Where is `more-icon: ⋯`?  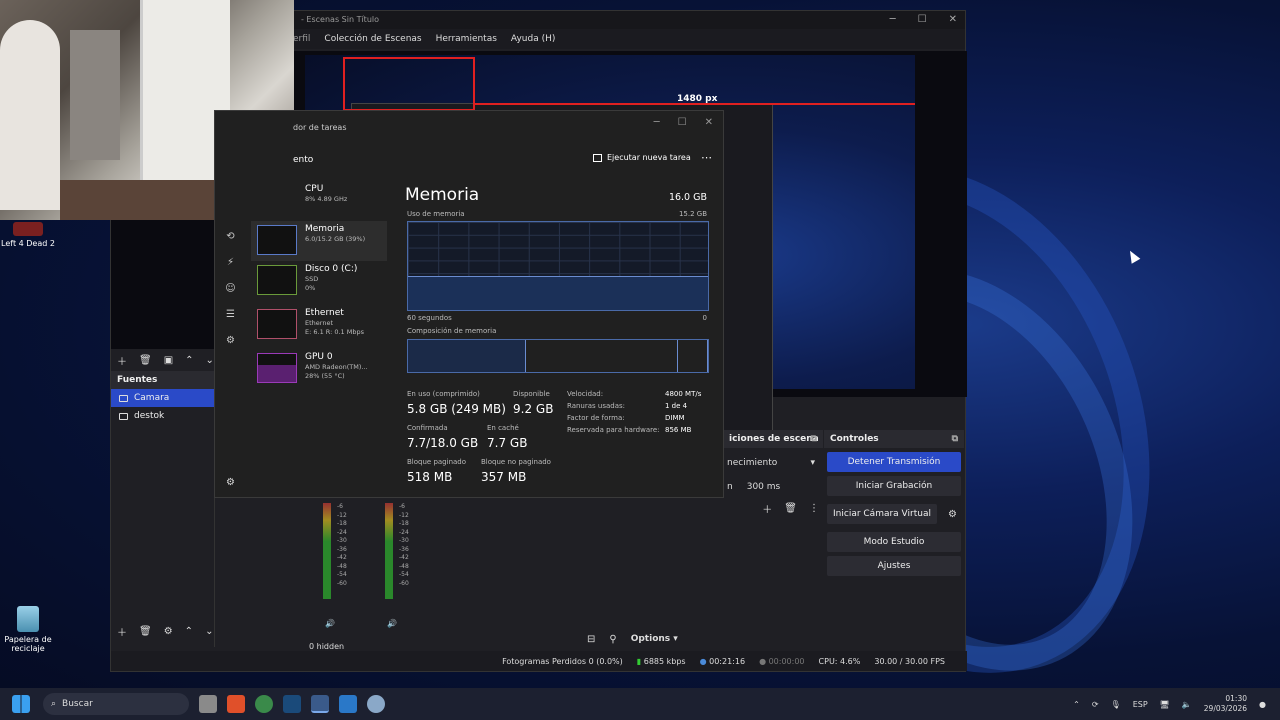
more-icon: ⋯ is located at coordinates (707, 157).